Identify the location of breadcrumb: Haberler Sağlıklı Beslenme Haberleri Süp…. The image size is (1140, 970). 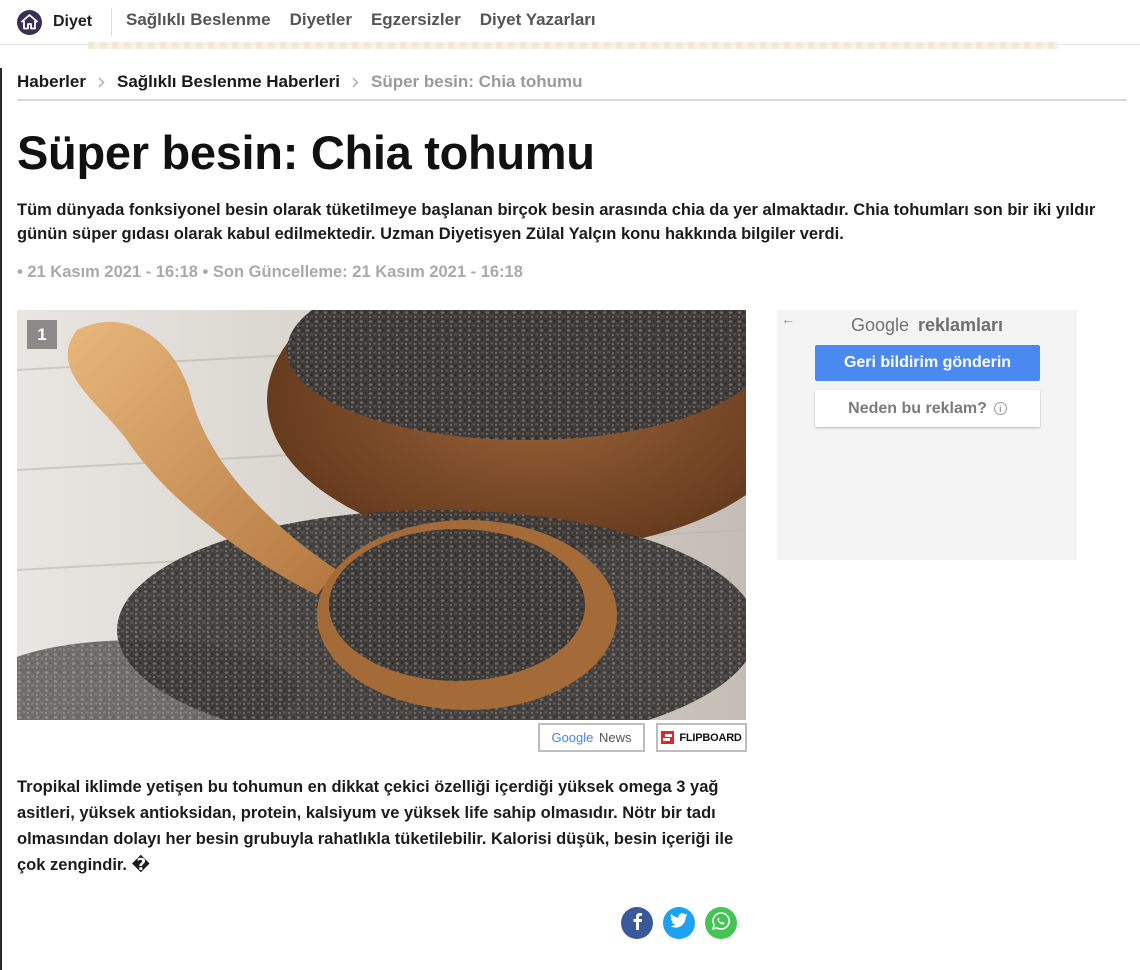
(300, 82).